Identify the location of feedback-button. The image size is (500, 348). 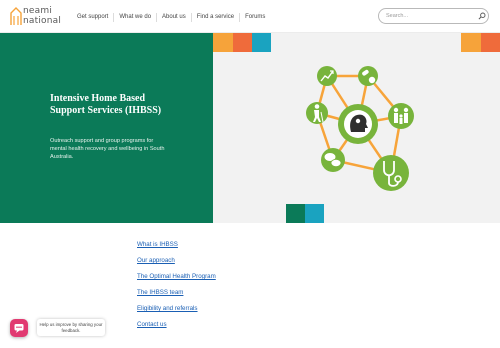
(19, 328).